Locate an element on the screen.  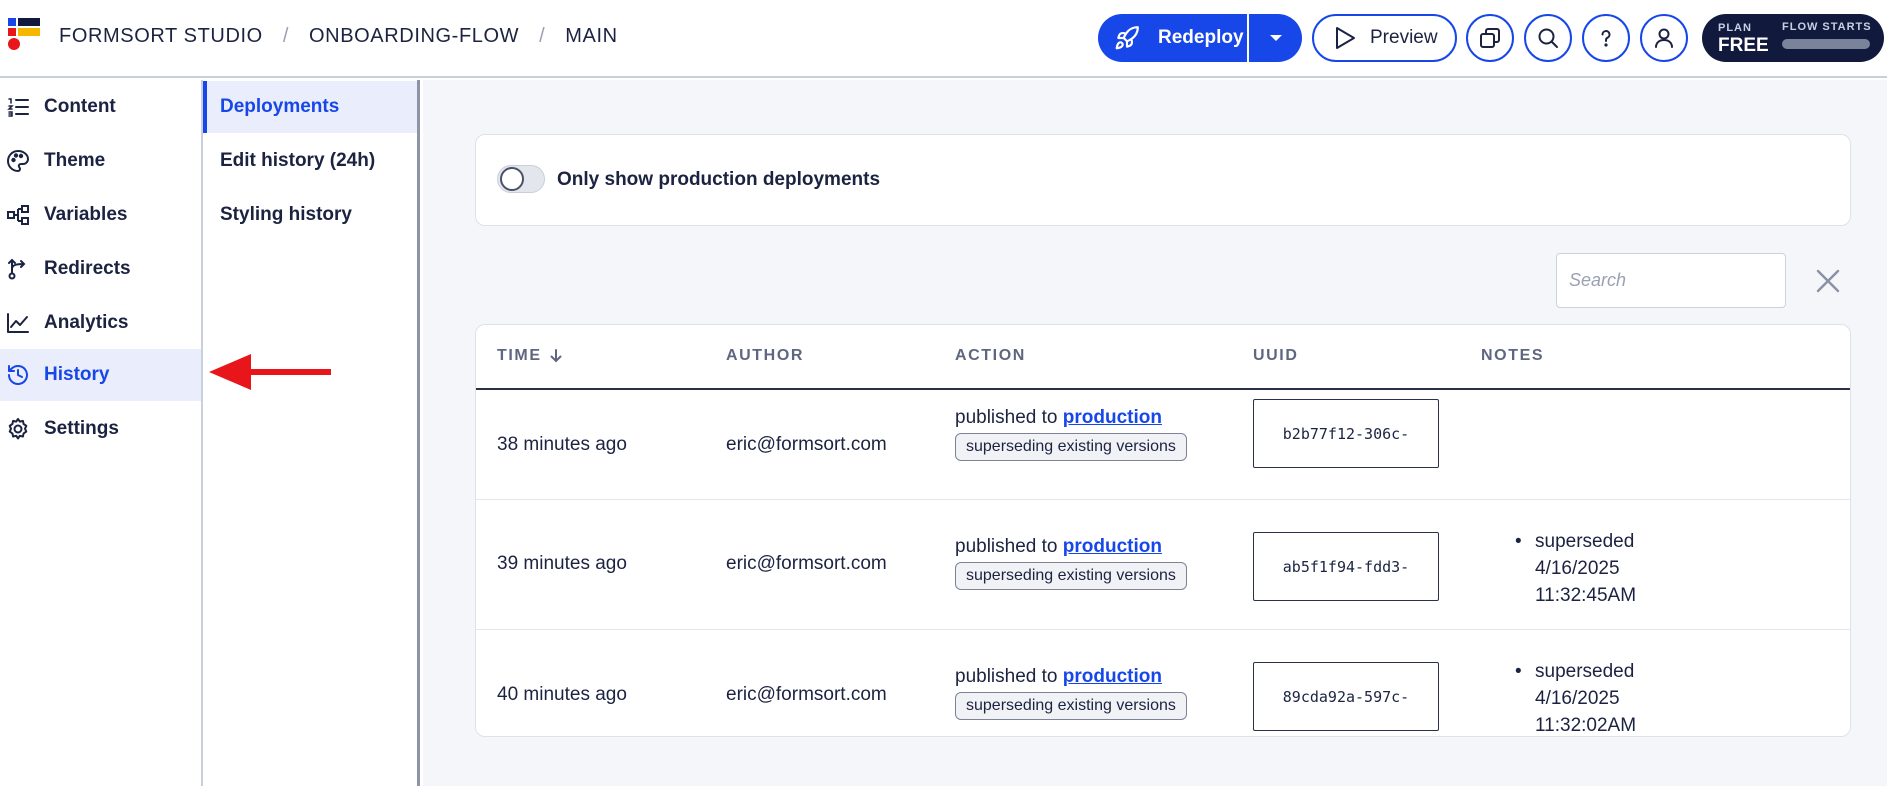
toggle-knob is located at coordinates (512, 179).